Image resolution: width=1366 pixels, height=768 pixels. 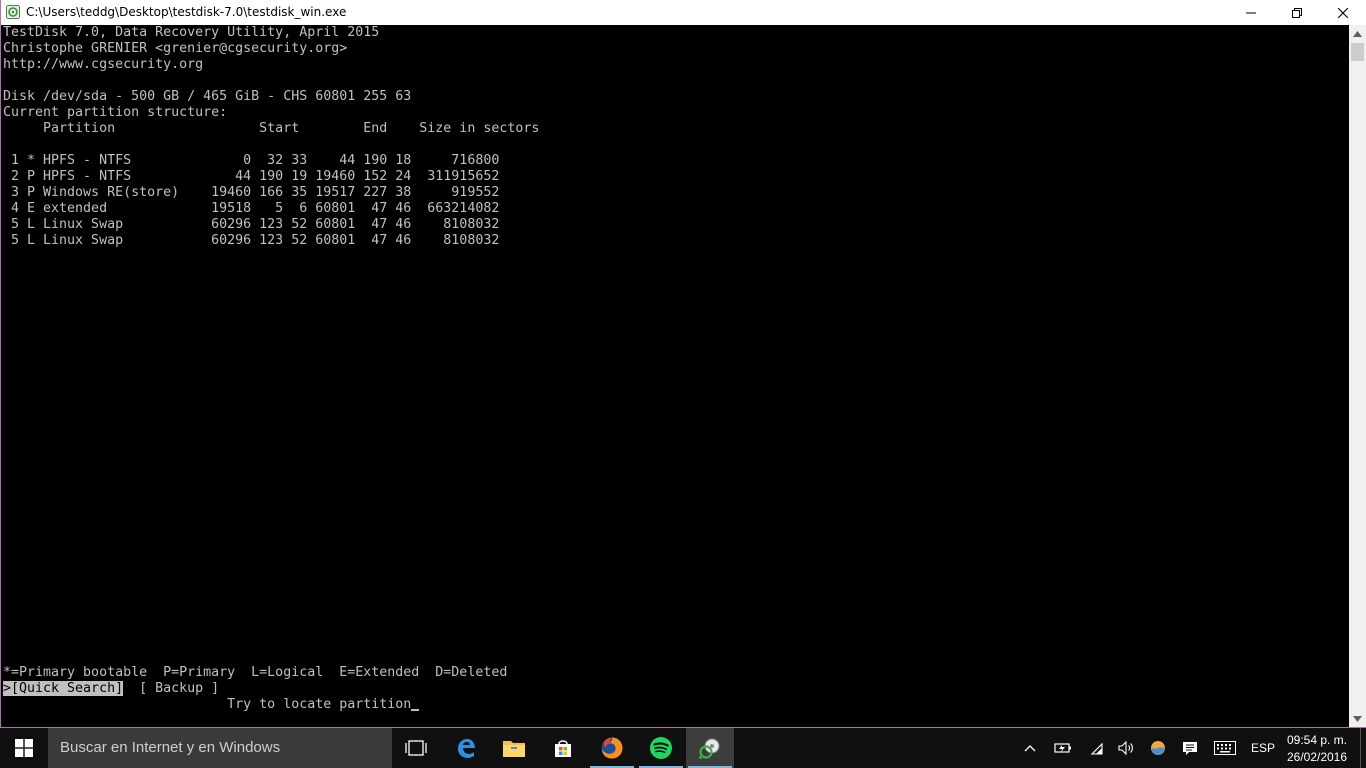 I want to click on scroll-down-button, so click(x=1357, y=718).